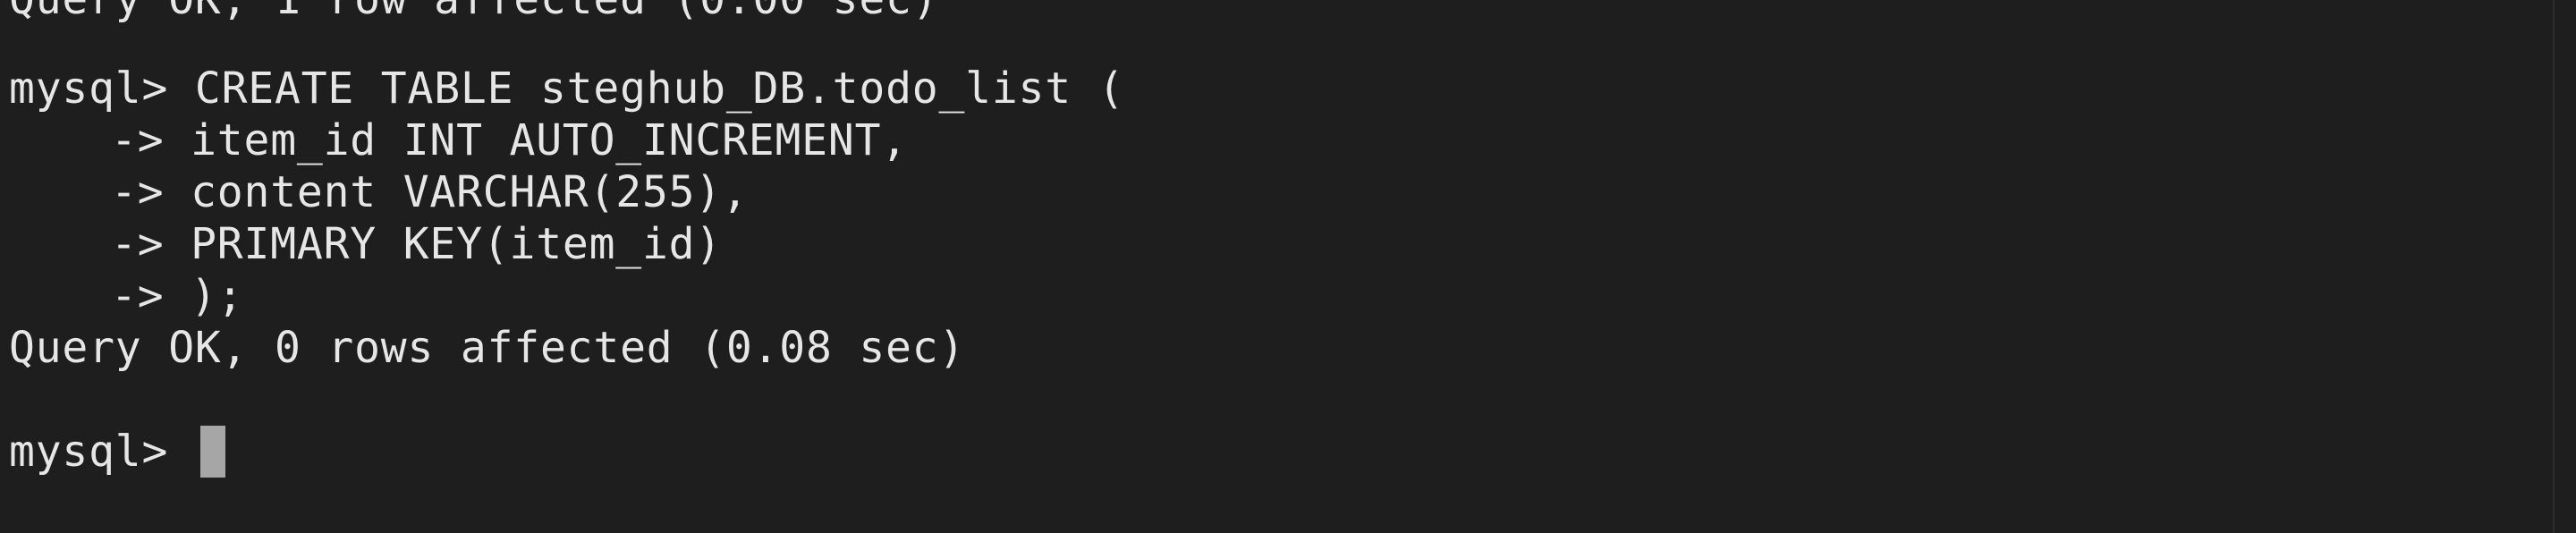  What do you see at coordinates (177, 296) in the screenshot?
I see `sql-command-line-5: -> );` at bounding box center [177, 296].